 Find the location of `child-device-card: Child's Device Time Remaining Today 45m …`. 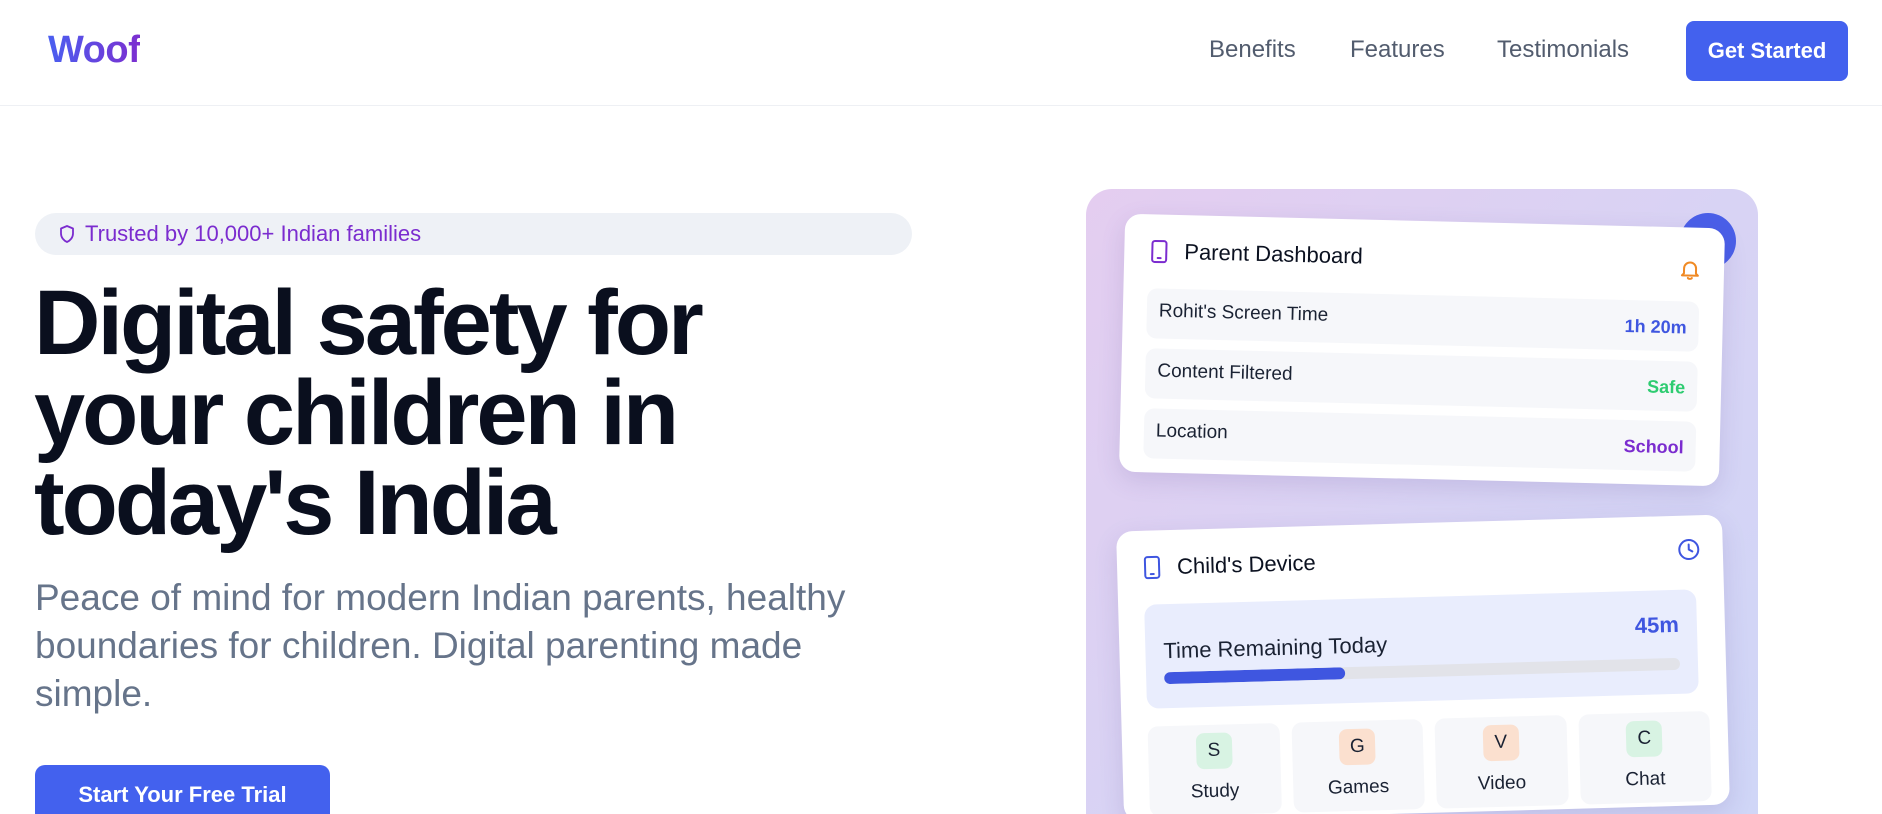

child-device-card: Child's Device Time Remaining Today 45m … is located at coordinates (1423, 664).